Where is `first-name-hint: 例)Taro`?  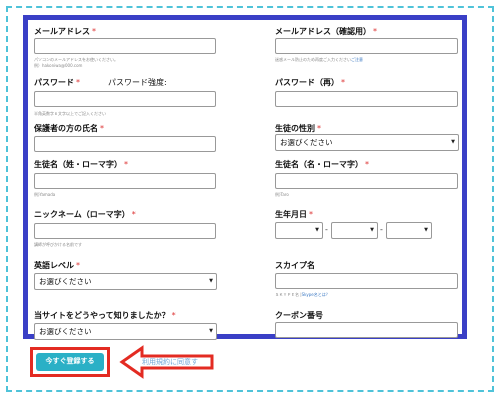 first-name-hint: 例)Taro is located at coordinates (282, 194).